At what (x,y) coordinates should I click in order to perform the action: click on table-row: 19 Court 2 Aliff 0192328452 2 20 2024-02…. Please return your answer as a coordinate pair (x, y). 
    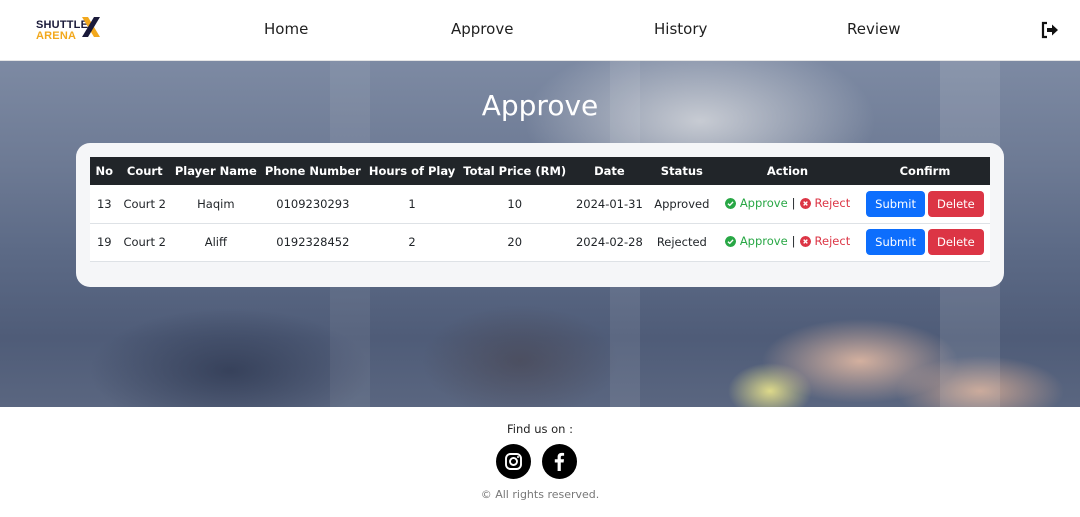
    Looking at the image, I should click on (540, 242).